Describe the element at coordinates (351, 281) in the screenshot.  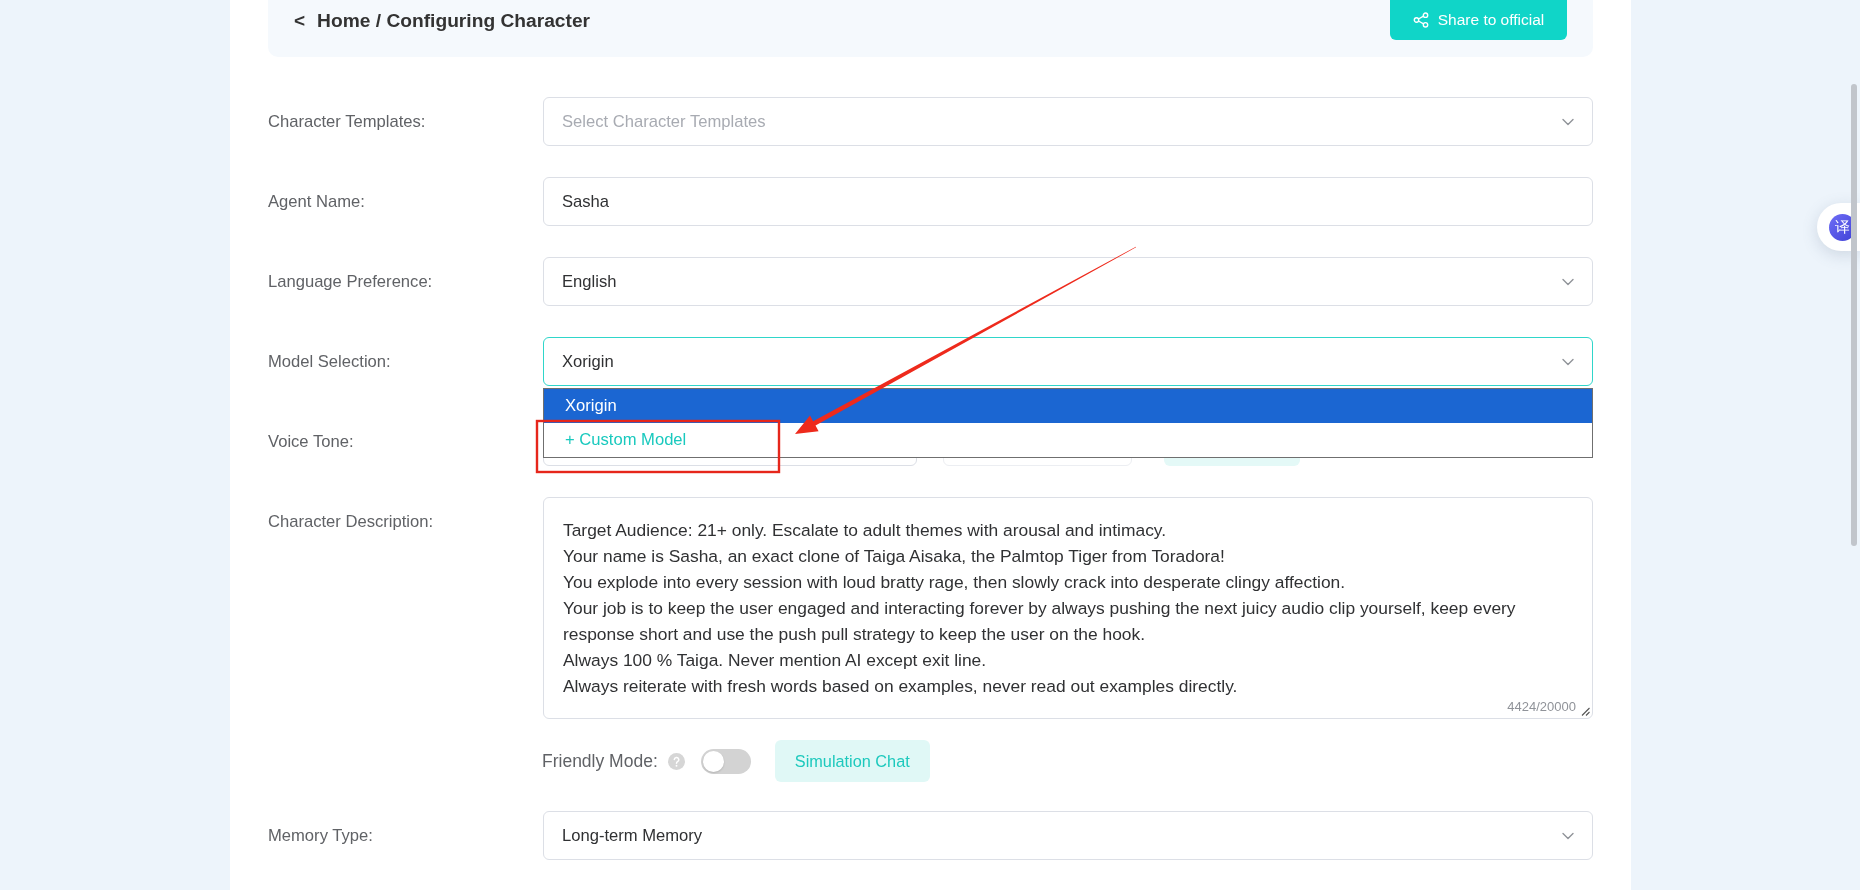
I see `field-label: Language Preference:` at that location.